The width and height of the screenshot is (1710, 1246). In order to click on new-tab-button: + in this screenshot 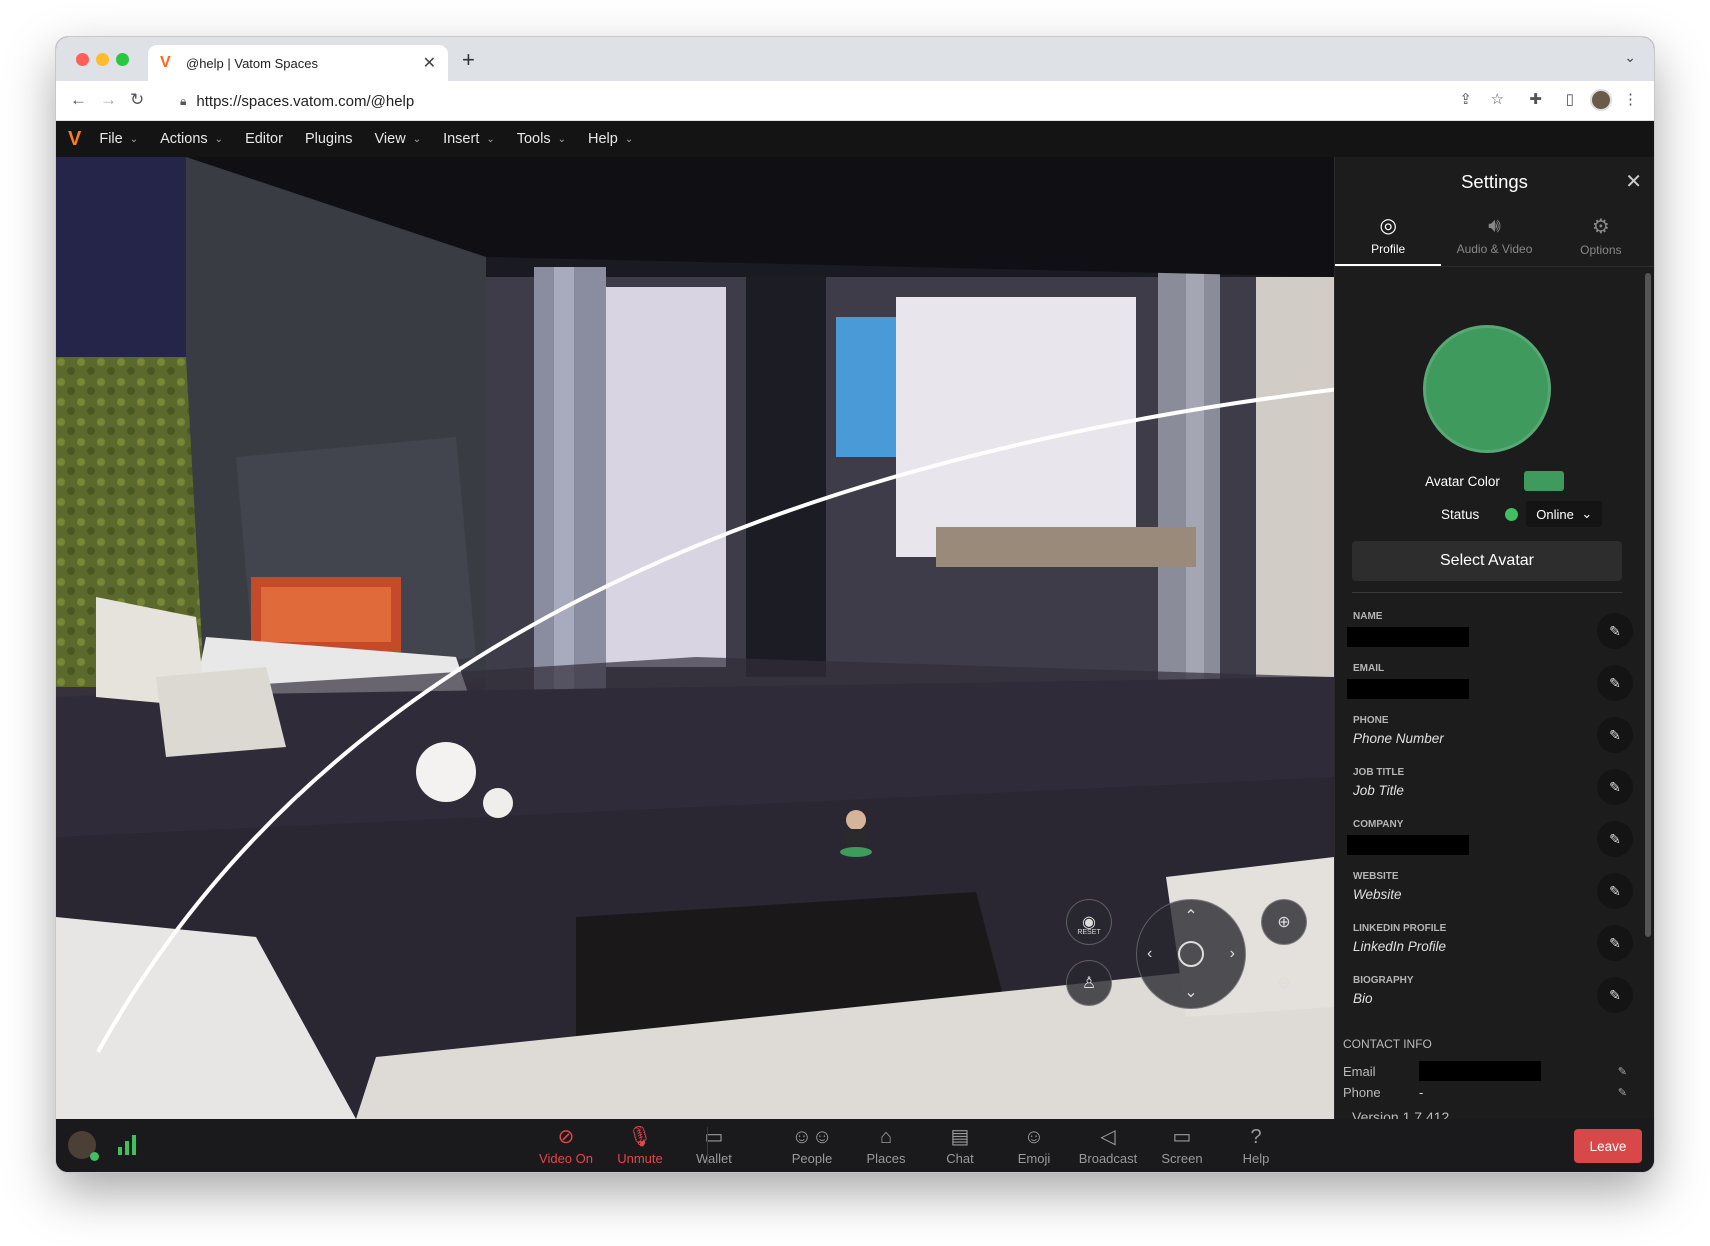, I will do `click(468, 60)`.